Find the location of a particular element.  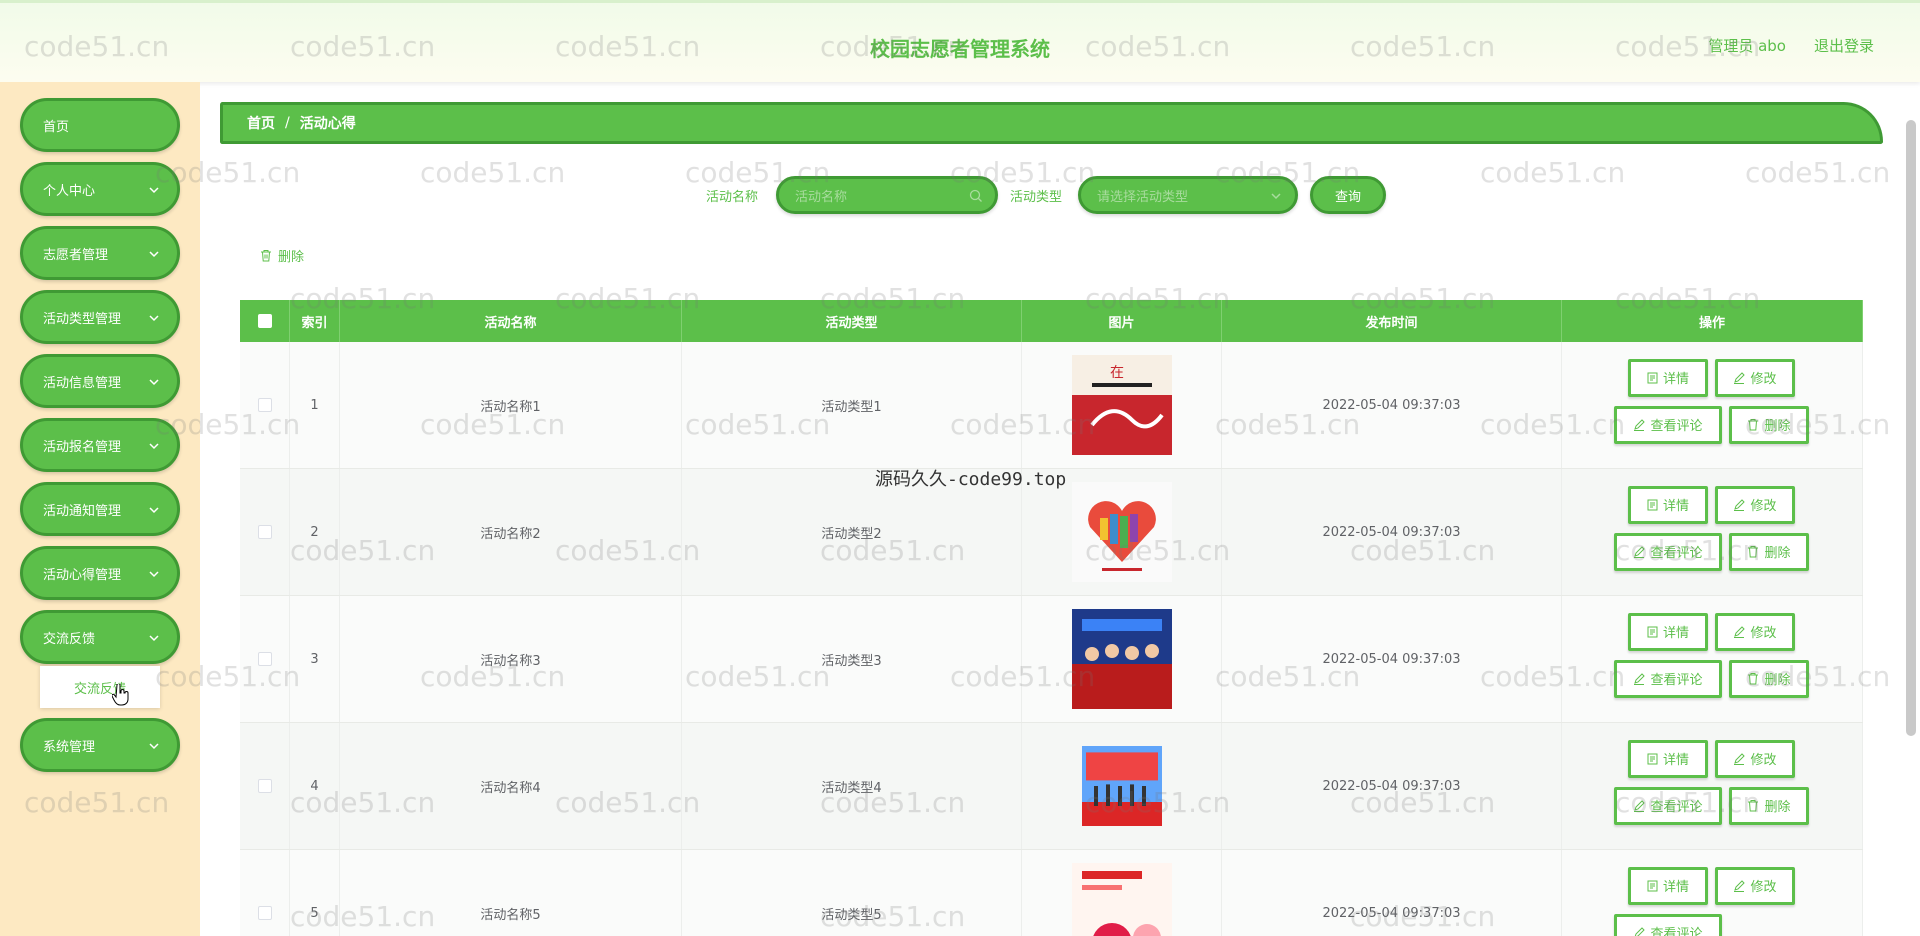

sidebar-item-activity-notices: 活动通知管理 is located at coordinates (100, 509).